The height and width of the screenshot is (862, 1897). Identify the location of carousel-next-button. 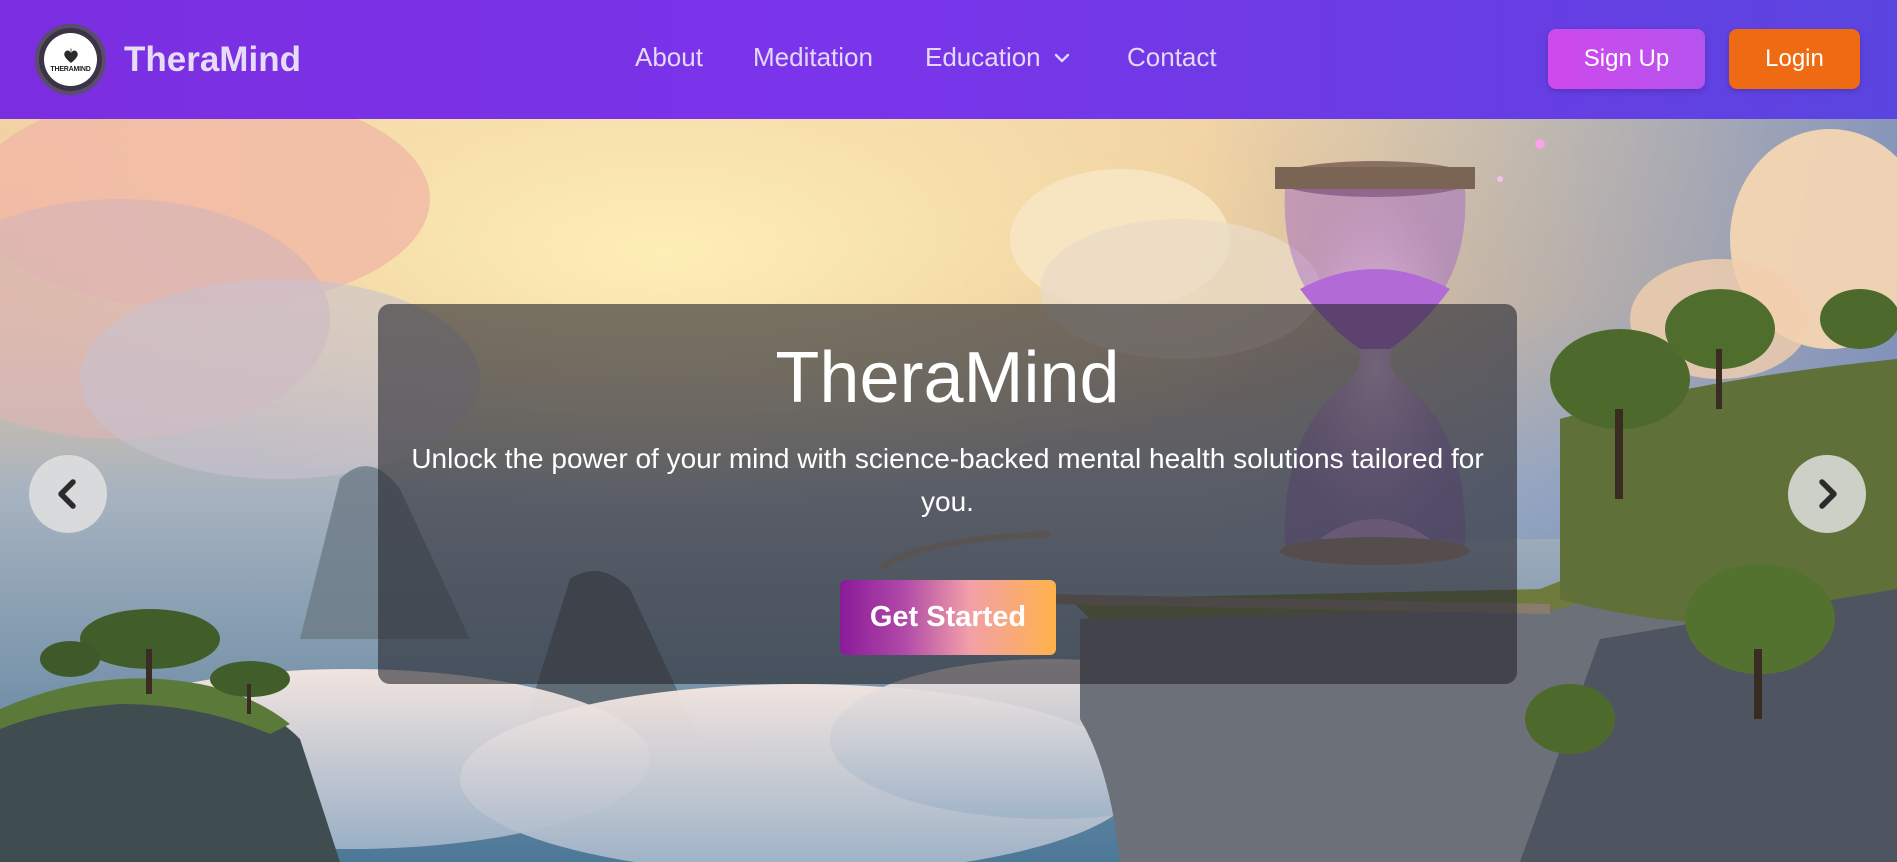
(1827, 494).